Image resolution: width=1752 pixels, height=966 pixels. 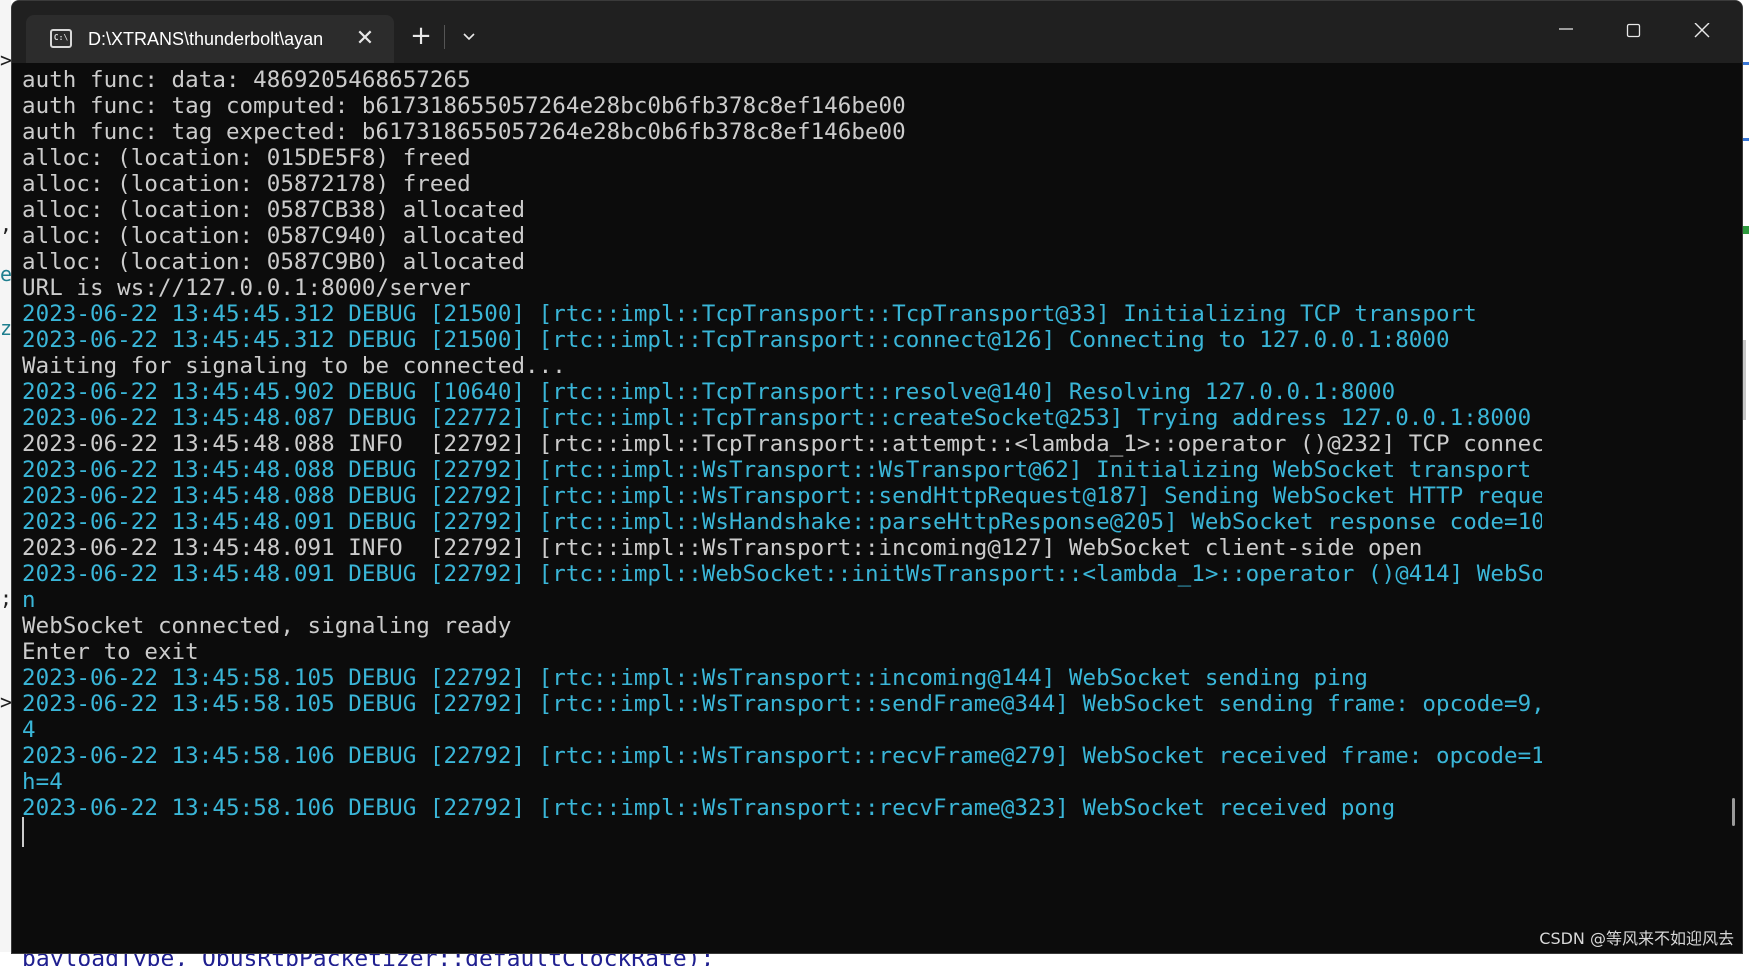 I want to click on tab-divider, so click(x=444, y=37).